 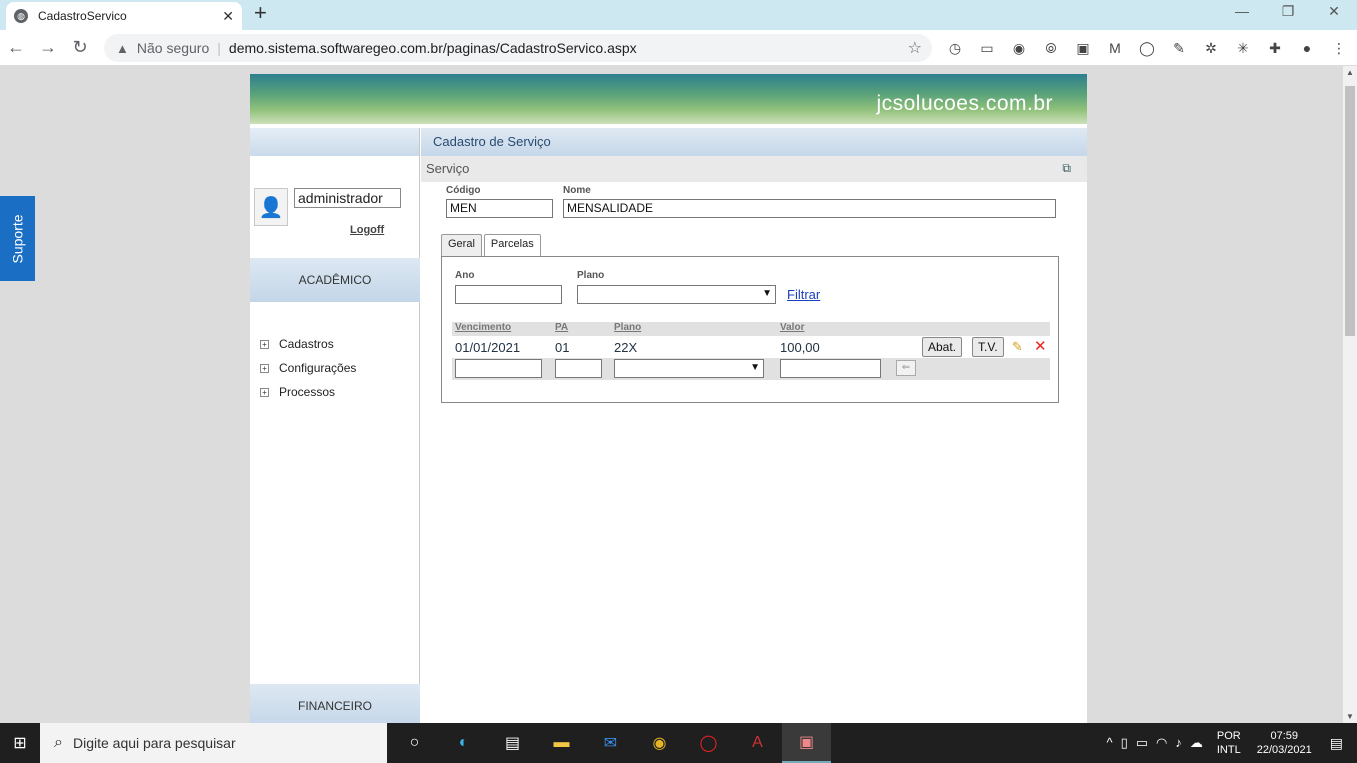 What do you see at coordinates (414, 743) in the screenshot?
I see `task-view-icon: ○` at bounding box center [414, 743].